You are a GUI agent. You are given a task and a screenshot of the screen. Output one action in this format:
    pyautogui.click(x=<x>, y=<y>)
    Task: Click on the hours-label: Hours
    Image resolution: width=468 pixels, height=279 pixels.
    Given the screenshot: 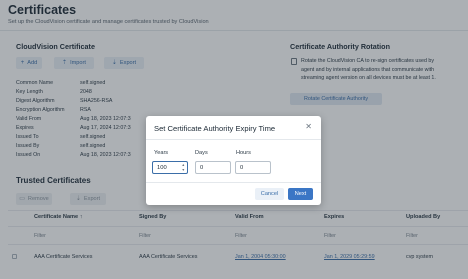 What is the action you would take?
    pyautogui.click(x=243, y=153)
    